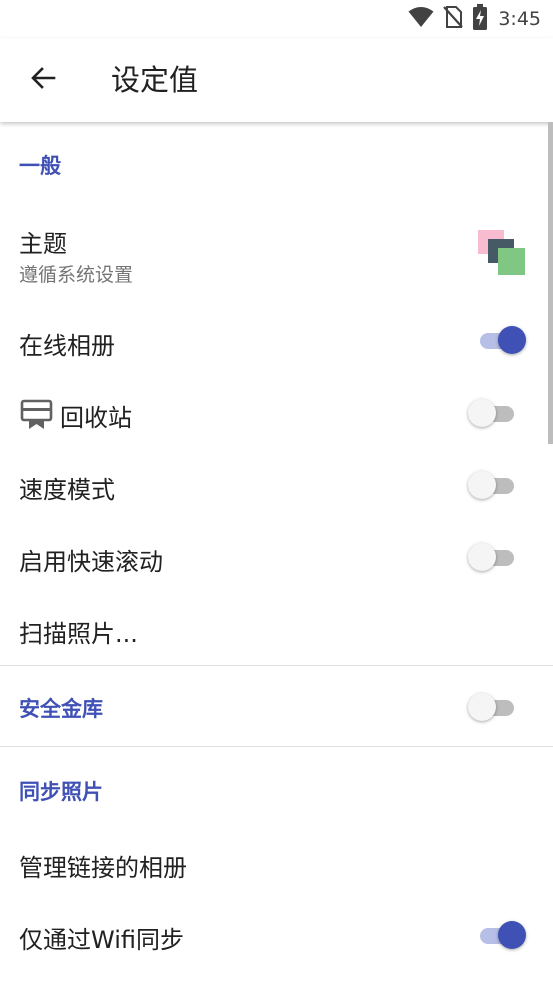  What do you see at coordinates (493, 413) in the screenshot?
I see `recycle-bin-switch` at bounding box center [493, 413].